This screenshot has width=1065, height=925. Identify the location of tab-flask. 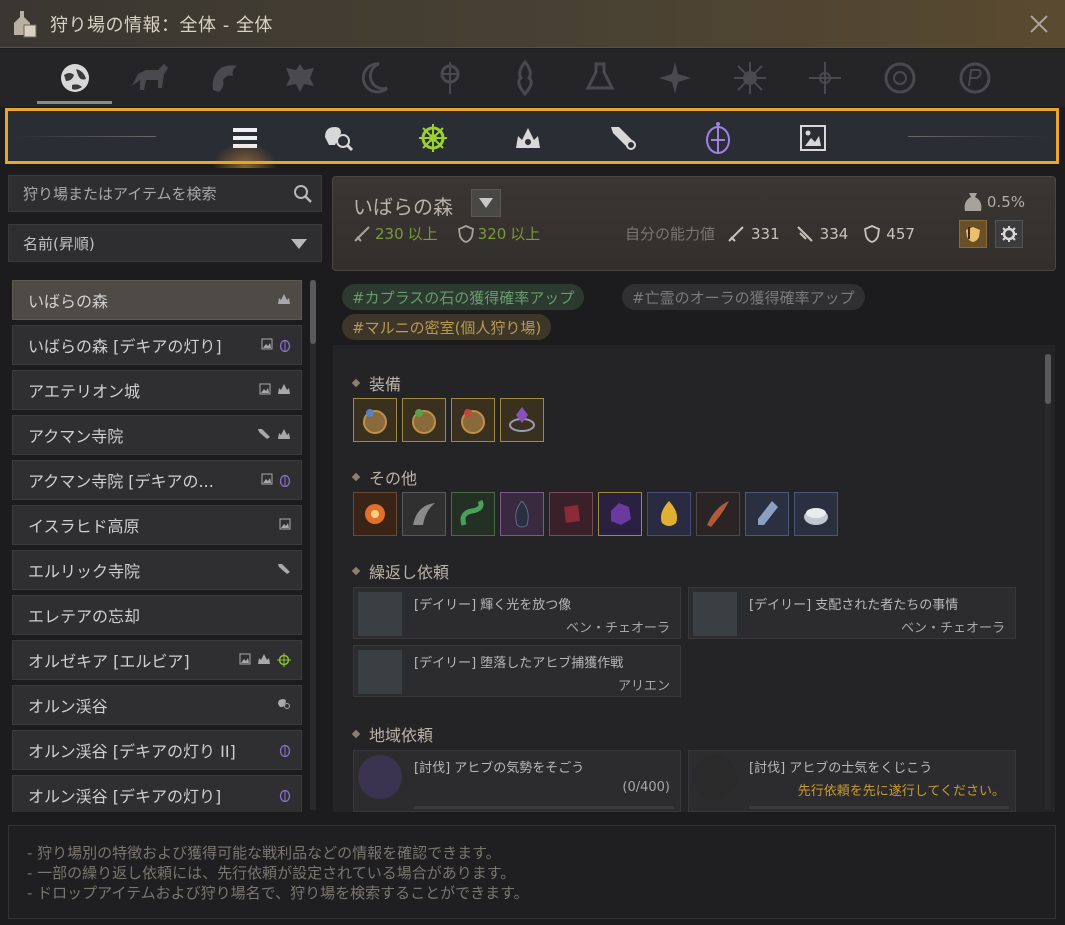
(599, 78).